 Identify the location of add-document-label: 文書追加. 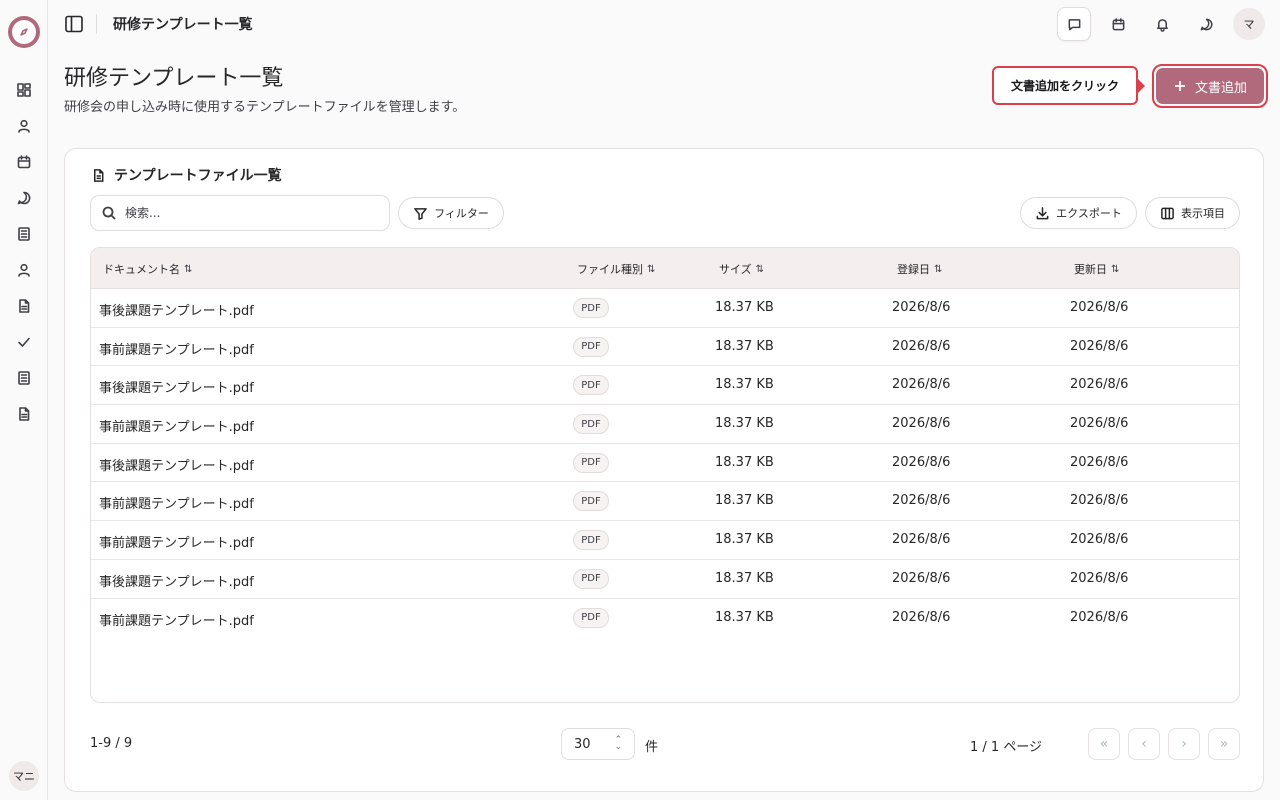
(1220, 88).